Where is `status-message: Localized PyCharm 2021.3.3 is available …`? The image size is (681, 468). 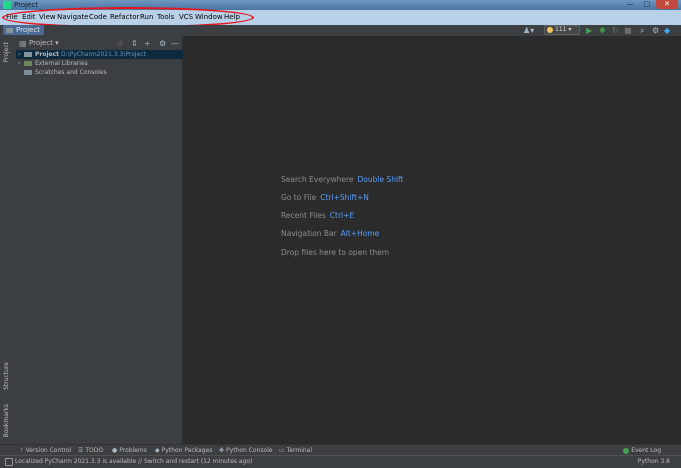
status-message: Localized PyCharm 2021.3.3 is available … is located at coordinates (133, 461).